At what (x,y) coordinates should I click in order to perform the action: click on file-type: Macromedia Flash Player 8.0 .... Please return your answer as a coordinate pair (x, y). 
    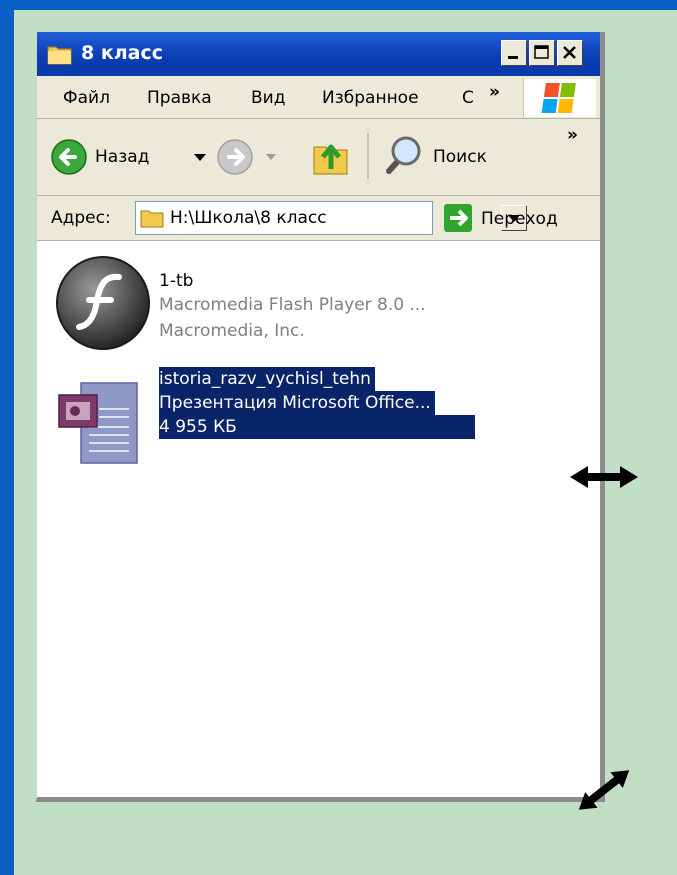
    Looking at the image, I should click on (292, 305).